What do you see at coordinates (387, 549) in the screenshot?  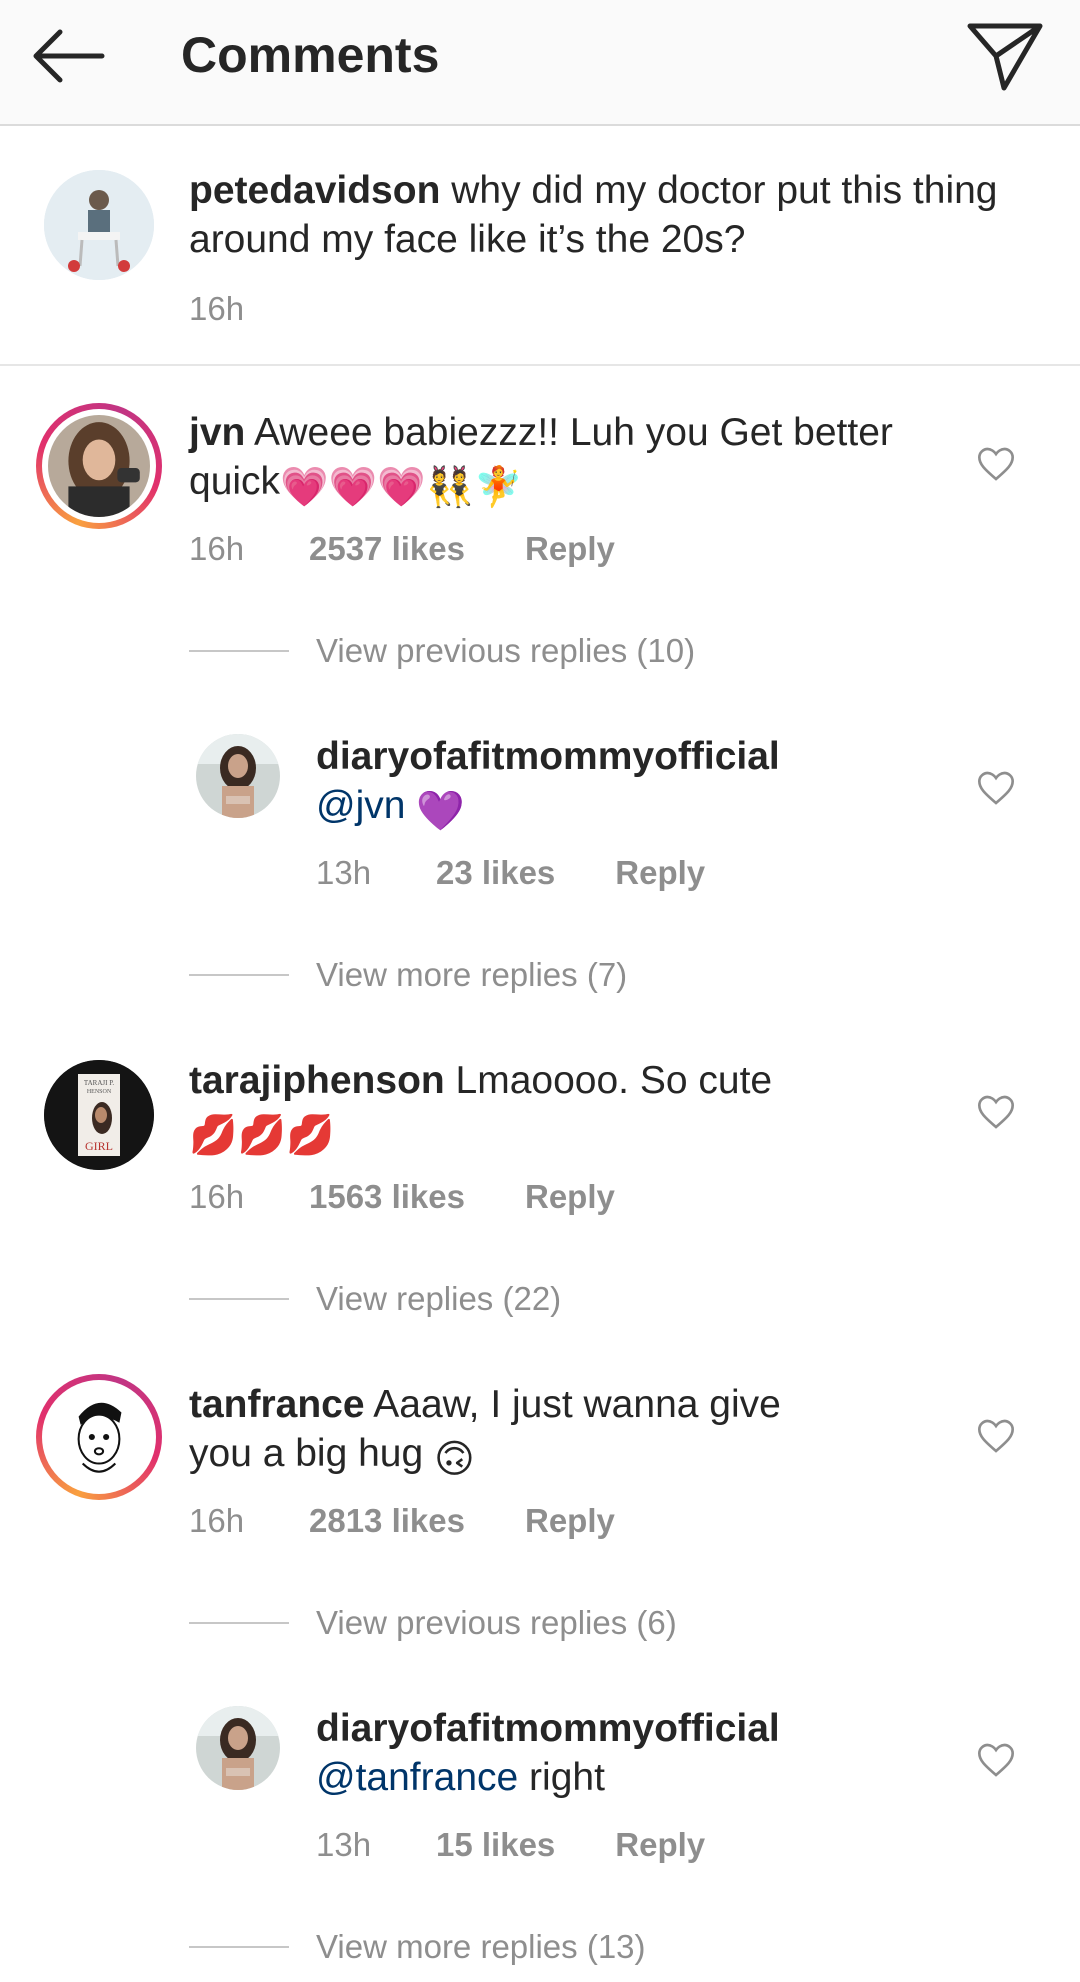 I see `like-count: 2537 likes` at bounding box center [387, 549].